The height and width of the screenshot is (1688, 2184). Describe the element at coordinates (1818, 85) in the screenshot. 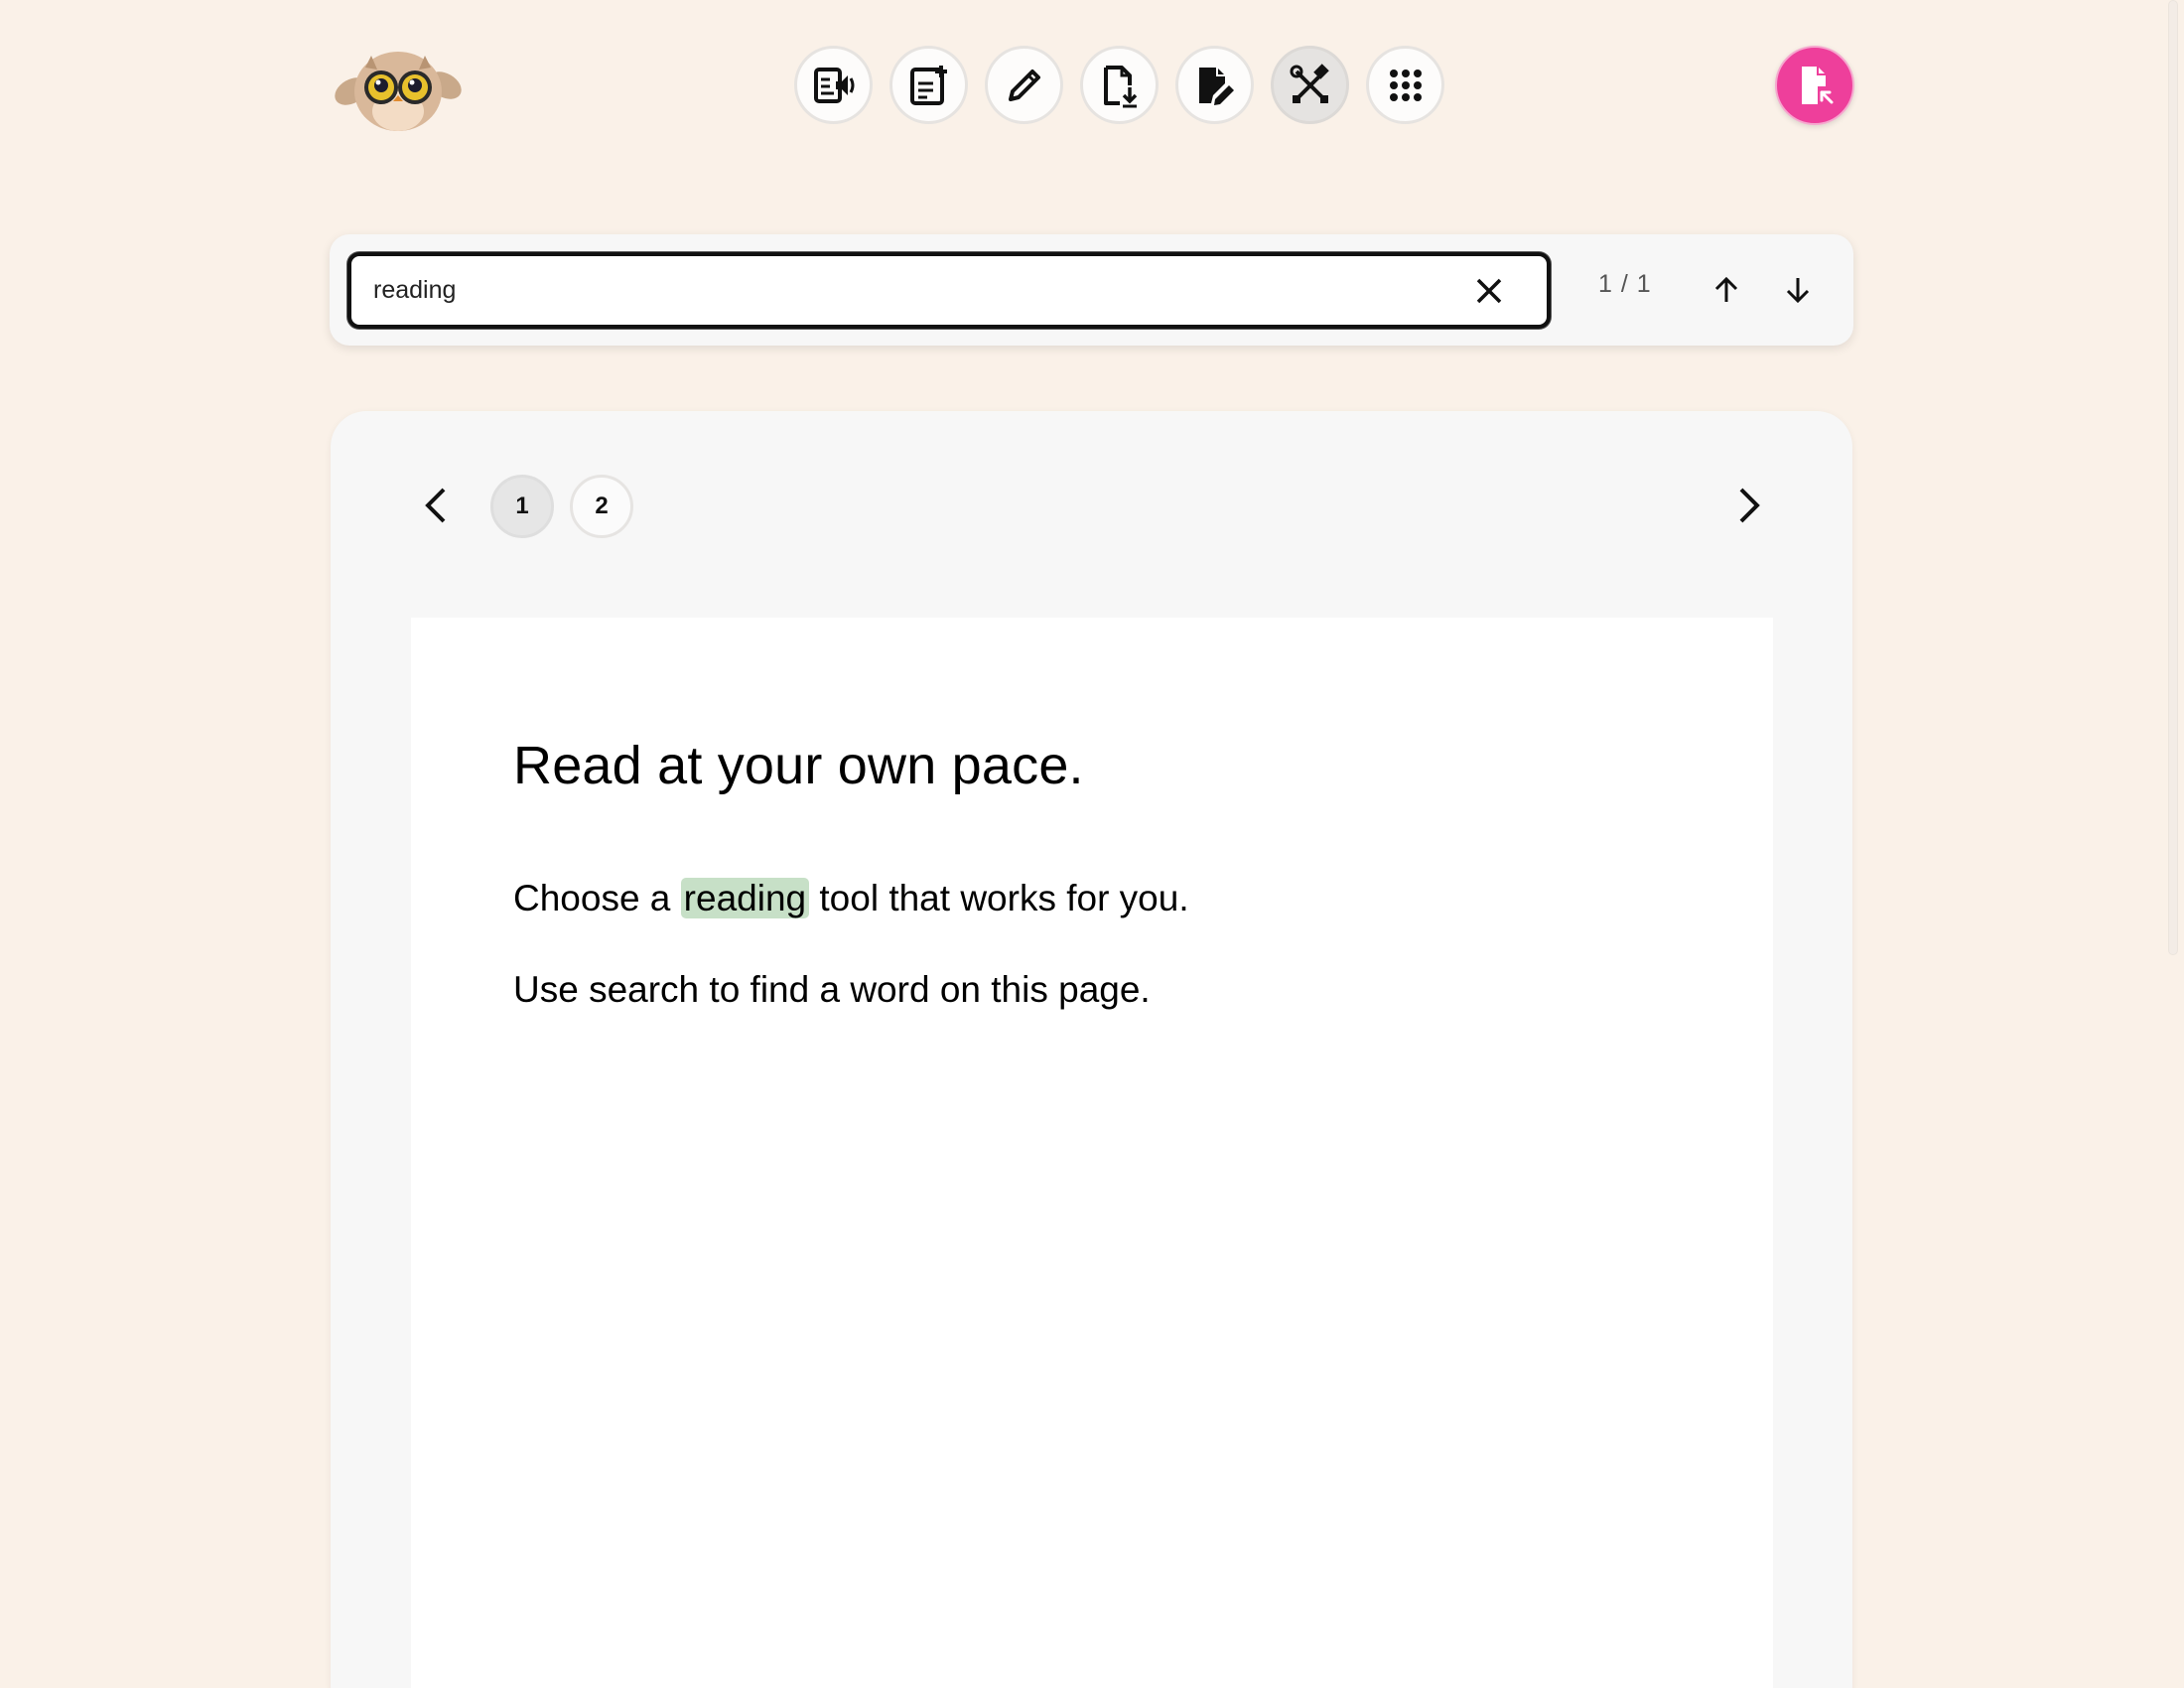

I see `file-export-icon` at that location.